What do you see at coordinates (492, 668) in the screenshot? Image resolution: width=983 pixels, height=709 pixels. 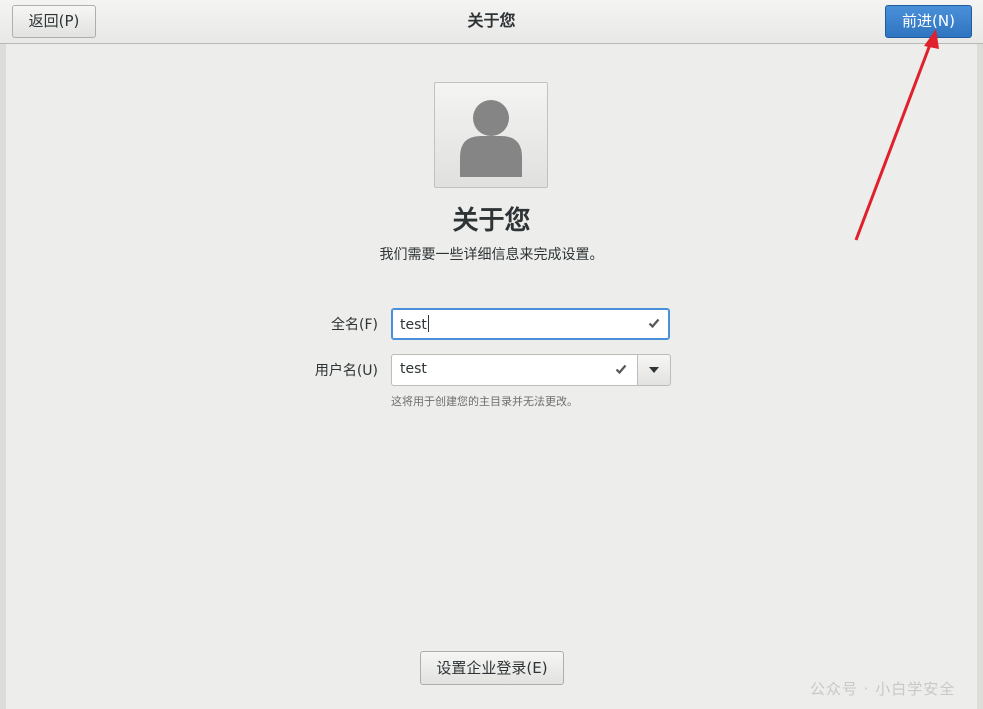 I see `enterprise-login-button: 设置企业登录(E)` at bounding box center [492, 668].